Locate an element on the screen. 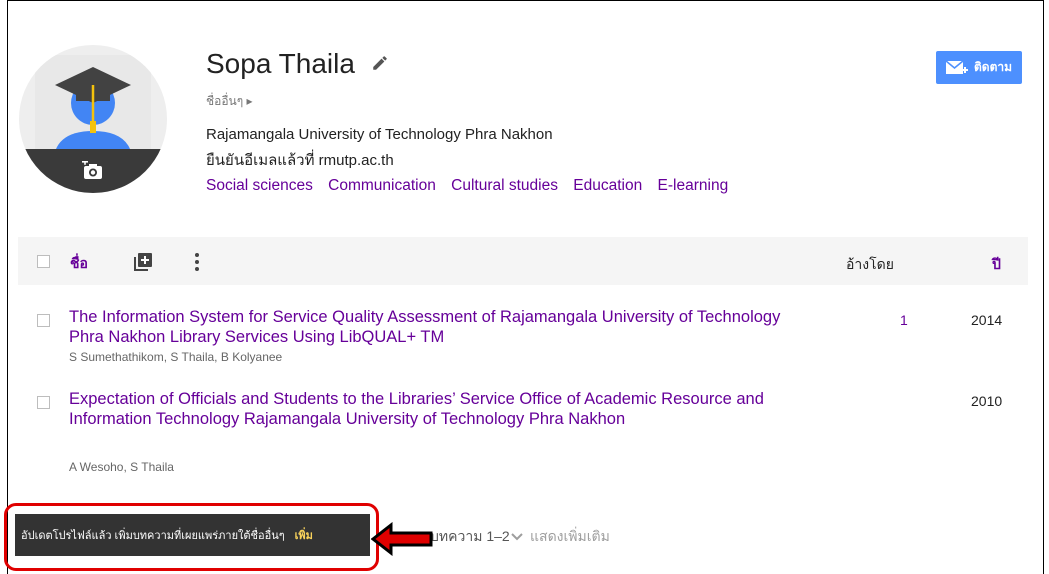 The image size is (1049, 574). article-year: 2014 is located at coordinates (987, 320).